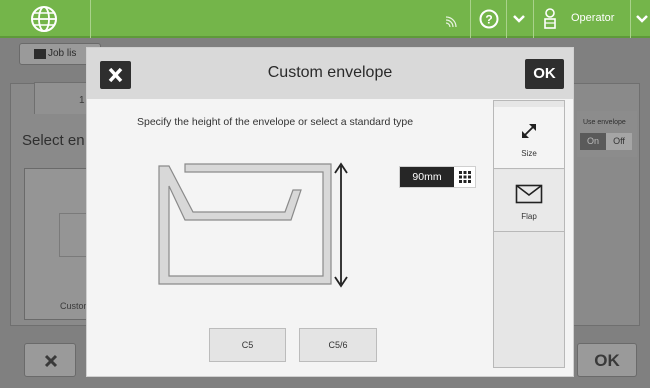 The image size is (650, 388). I want to click on help-icon: ?, so click(489, 19).